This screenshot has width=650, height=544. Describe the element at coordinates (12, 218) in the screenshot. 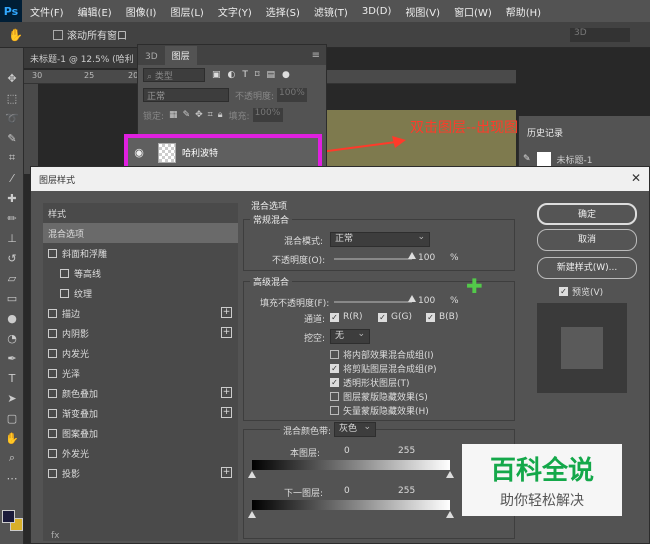

I see `brush-tool-icon: ✏` at that location.